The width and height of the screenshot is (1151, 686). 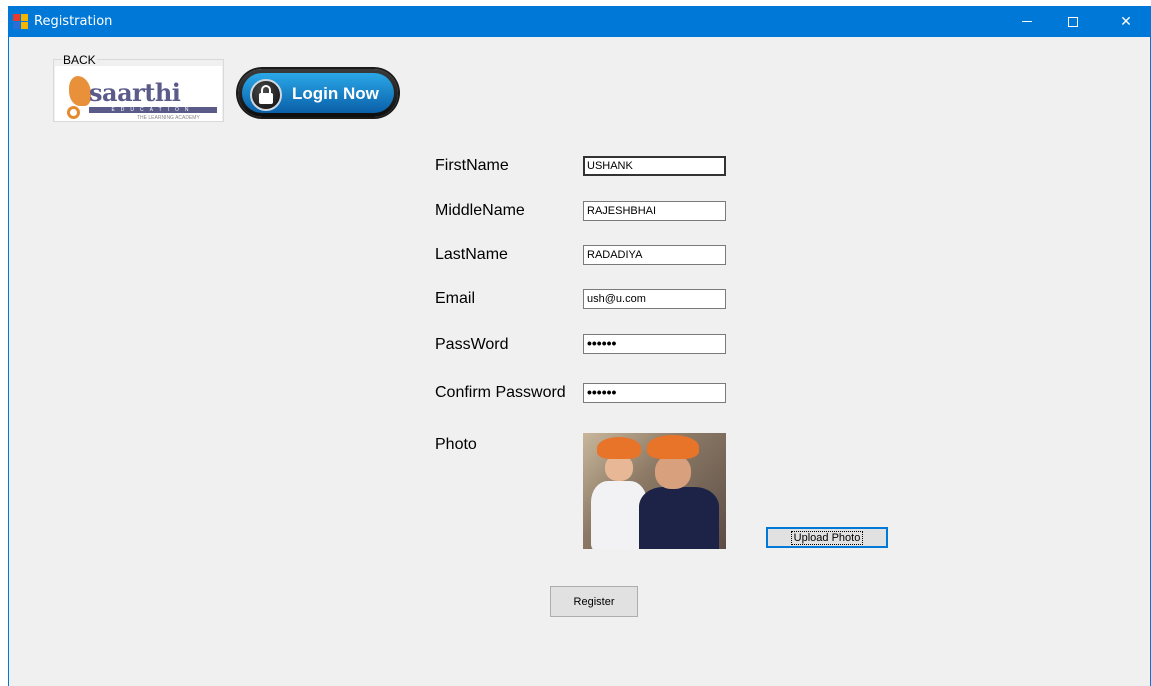 I want to click on first-name-input: USHANK, so click(x=654, y=166).